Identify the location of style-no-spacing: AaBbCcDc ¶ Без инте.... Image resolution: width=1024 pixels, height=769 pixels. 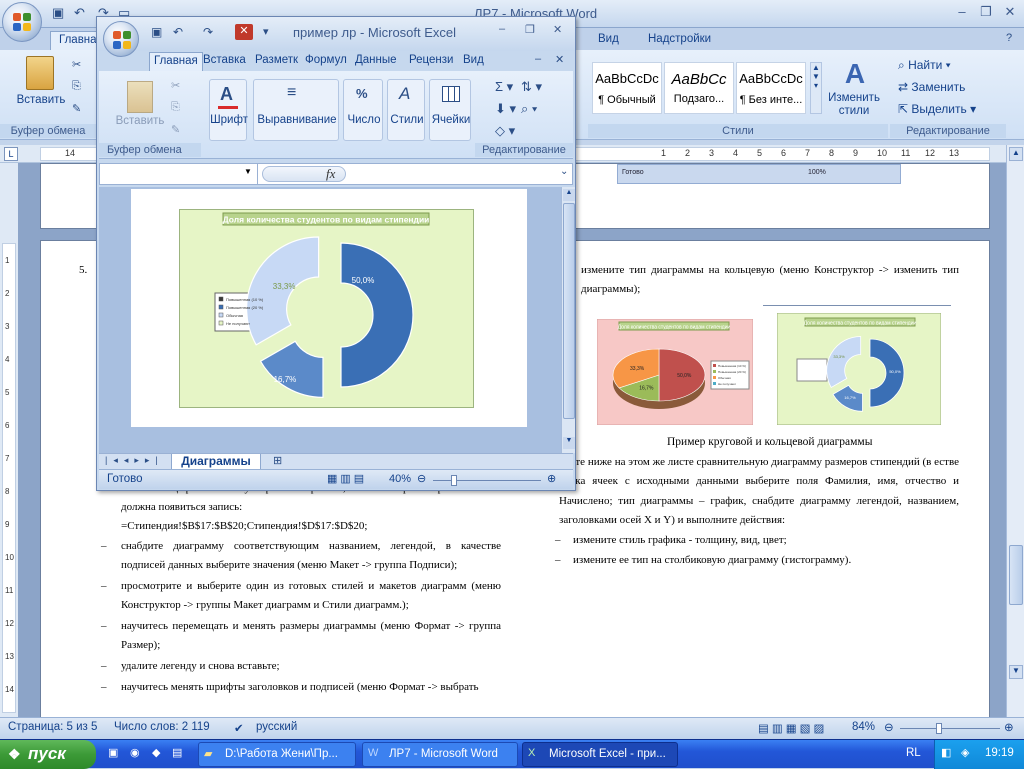
(771, 88).